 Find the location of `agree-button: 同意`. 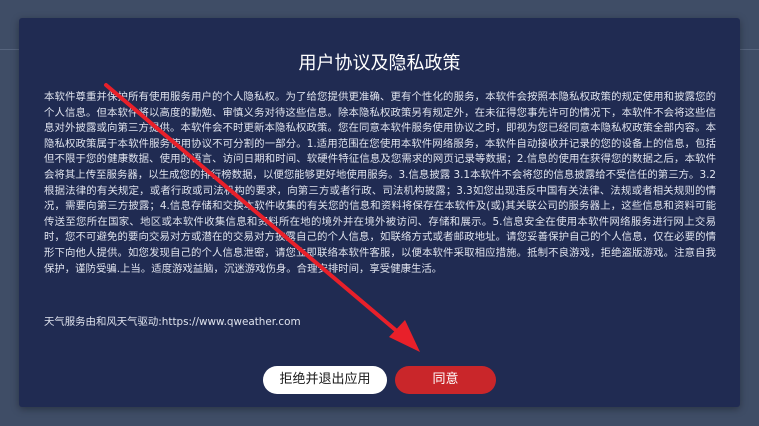

agree-button: 同意 is located at coordinates (445, 380).